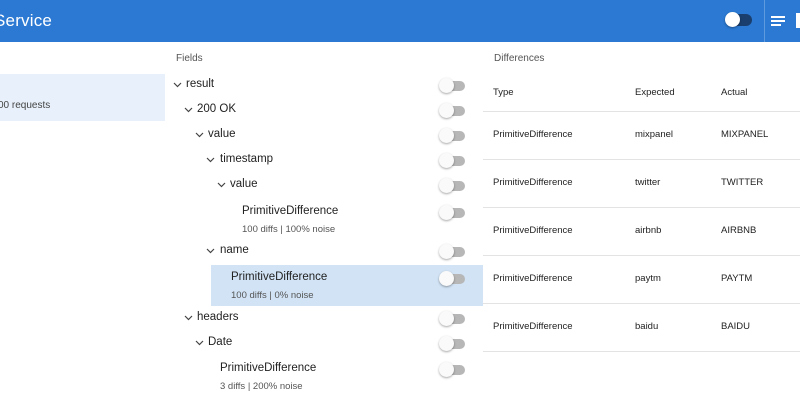 The width and height of the screenshot is (800, 419). What do you see at coordinates (648, 278) in the screenshot?
I see `diff-expected: paytm` at bounding box center [648, 278].